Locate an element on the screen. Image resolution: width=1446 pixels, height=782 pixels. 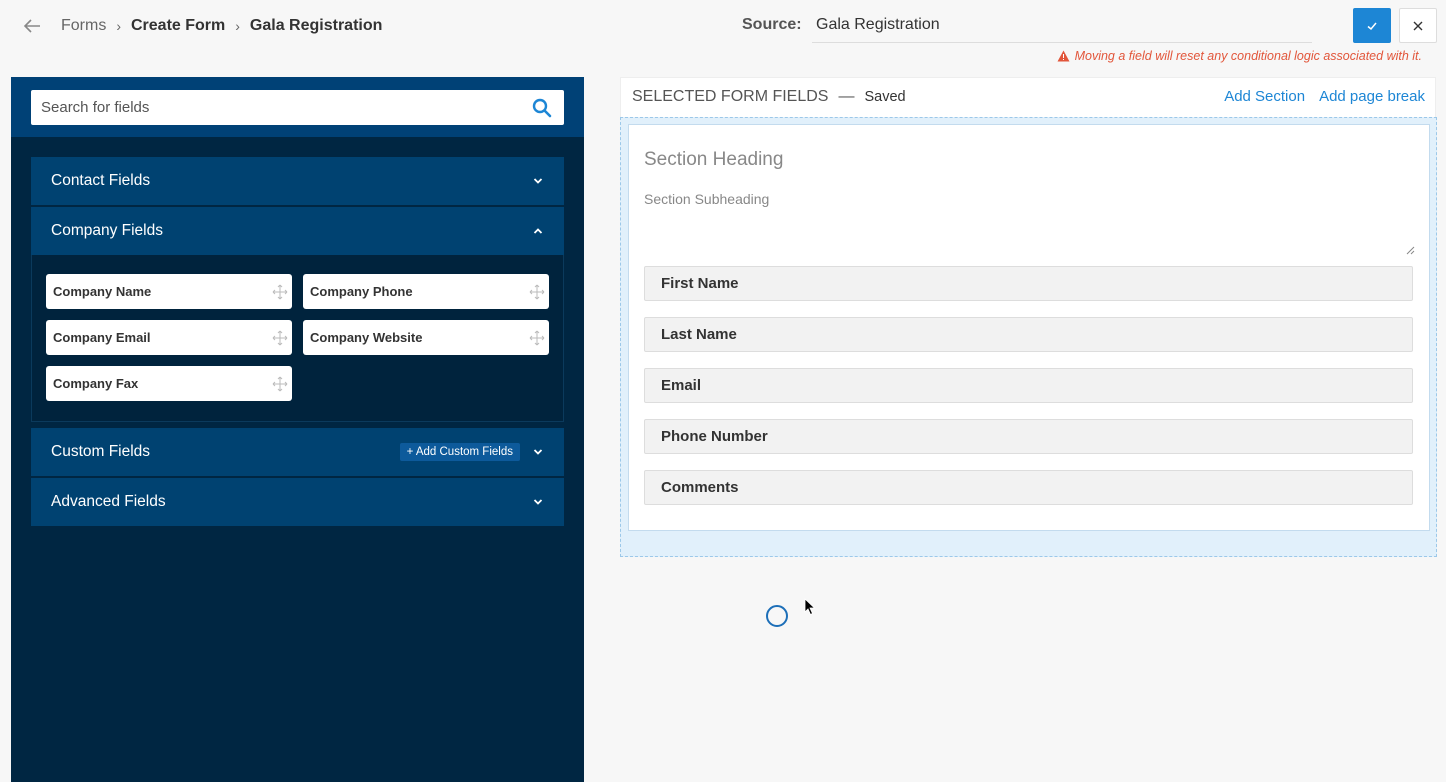
field-chip-label: Company Website is located at coordinates (366, 337).